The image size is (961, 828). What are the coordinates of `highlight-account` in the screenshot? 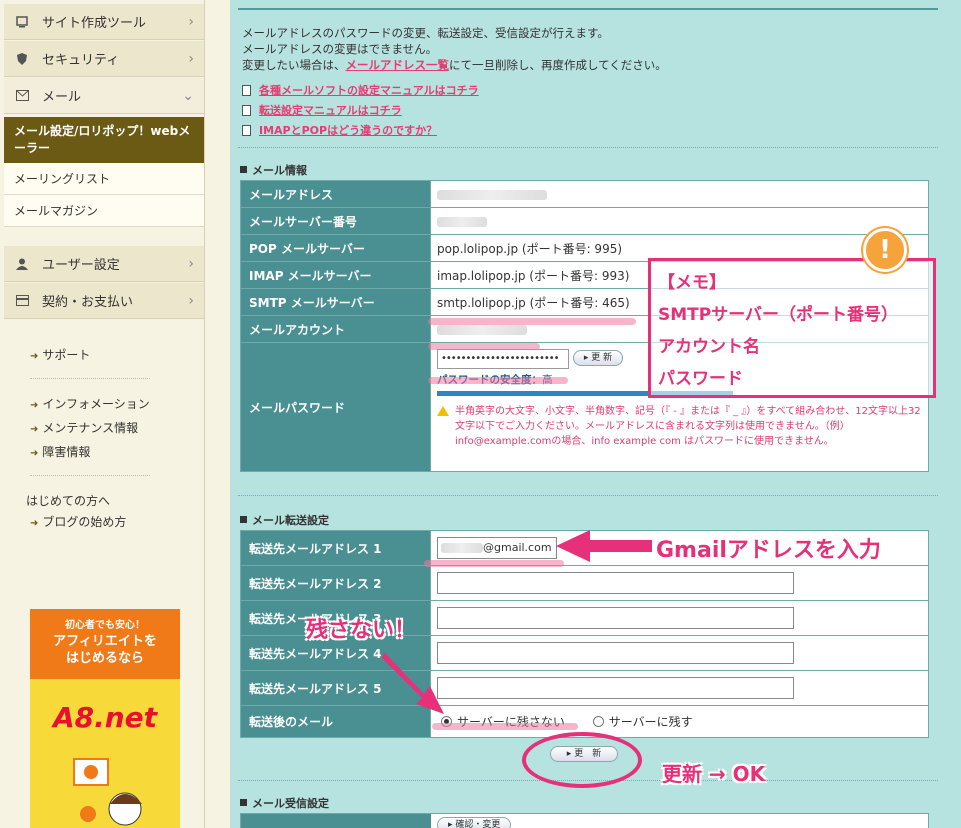 It's located at (484, 346).